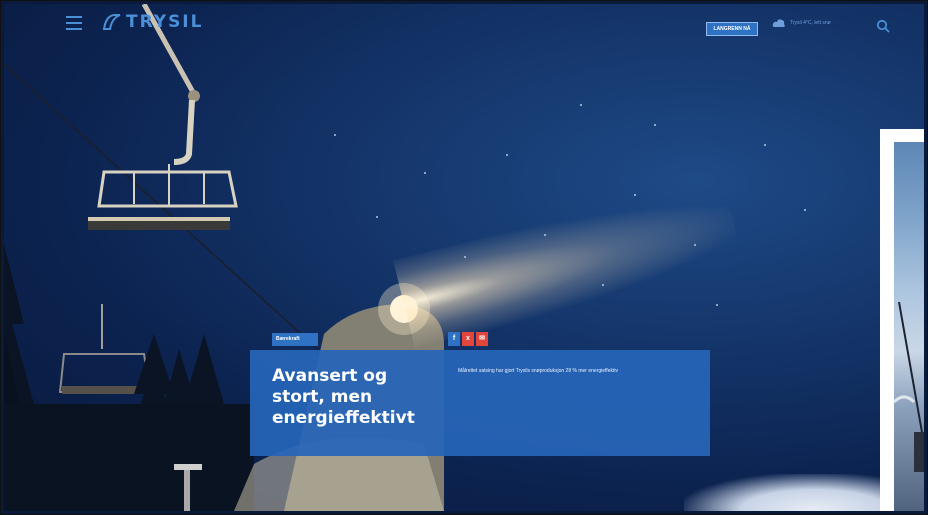 This screenshot has width=928, height=515. Describe the element at coordinates (111, 22) in the screenshot. I see `trysil-logo-mark` at that location.